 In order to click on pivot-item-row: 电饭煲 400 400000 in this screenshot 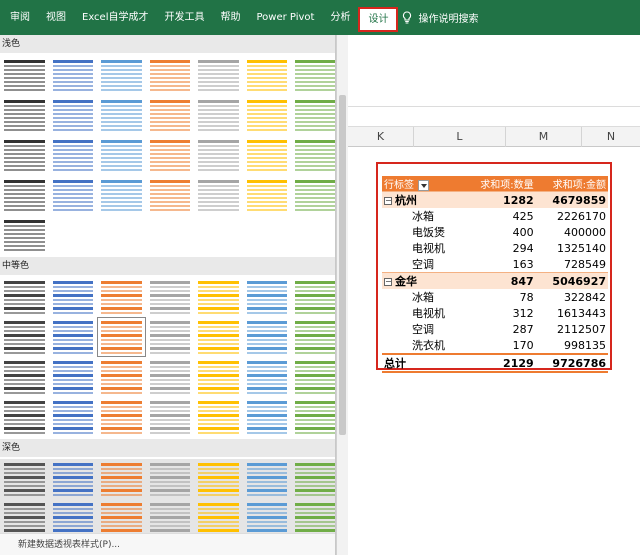, I will do `click(495, 232)`.